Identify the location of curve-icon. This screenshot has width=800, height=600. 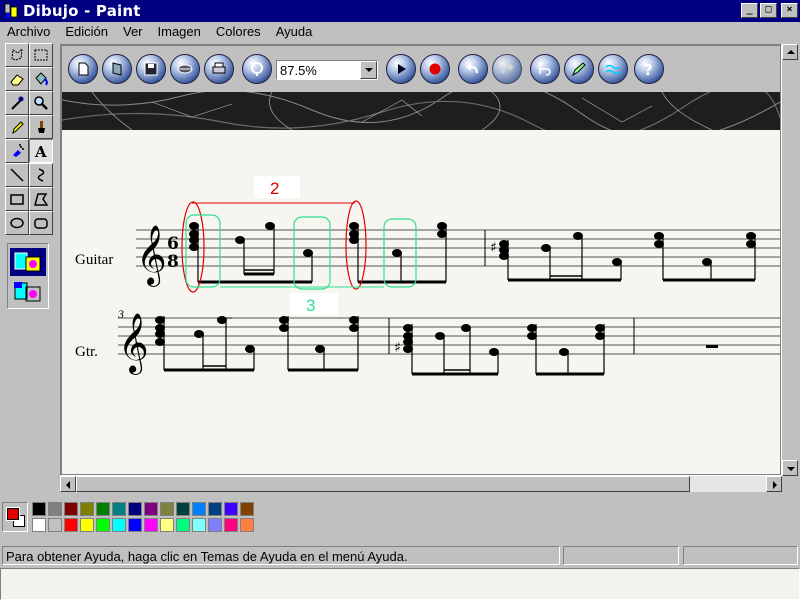
(41, 175).